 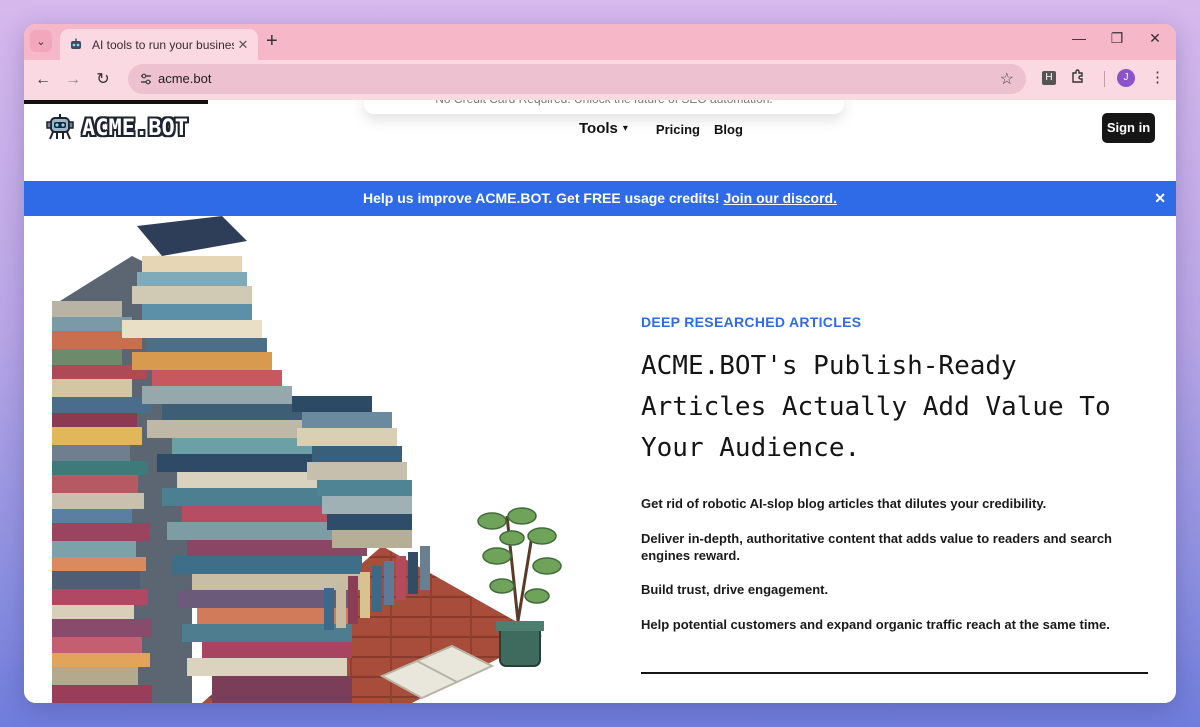 I want to click on main-nav: Tools ▾ Pricing Blog, so click(x=668, y=128).